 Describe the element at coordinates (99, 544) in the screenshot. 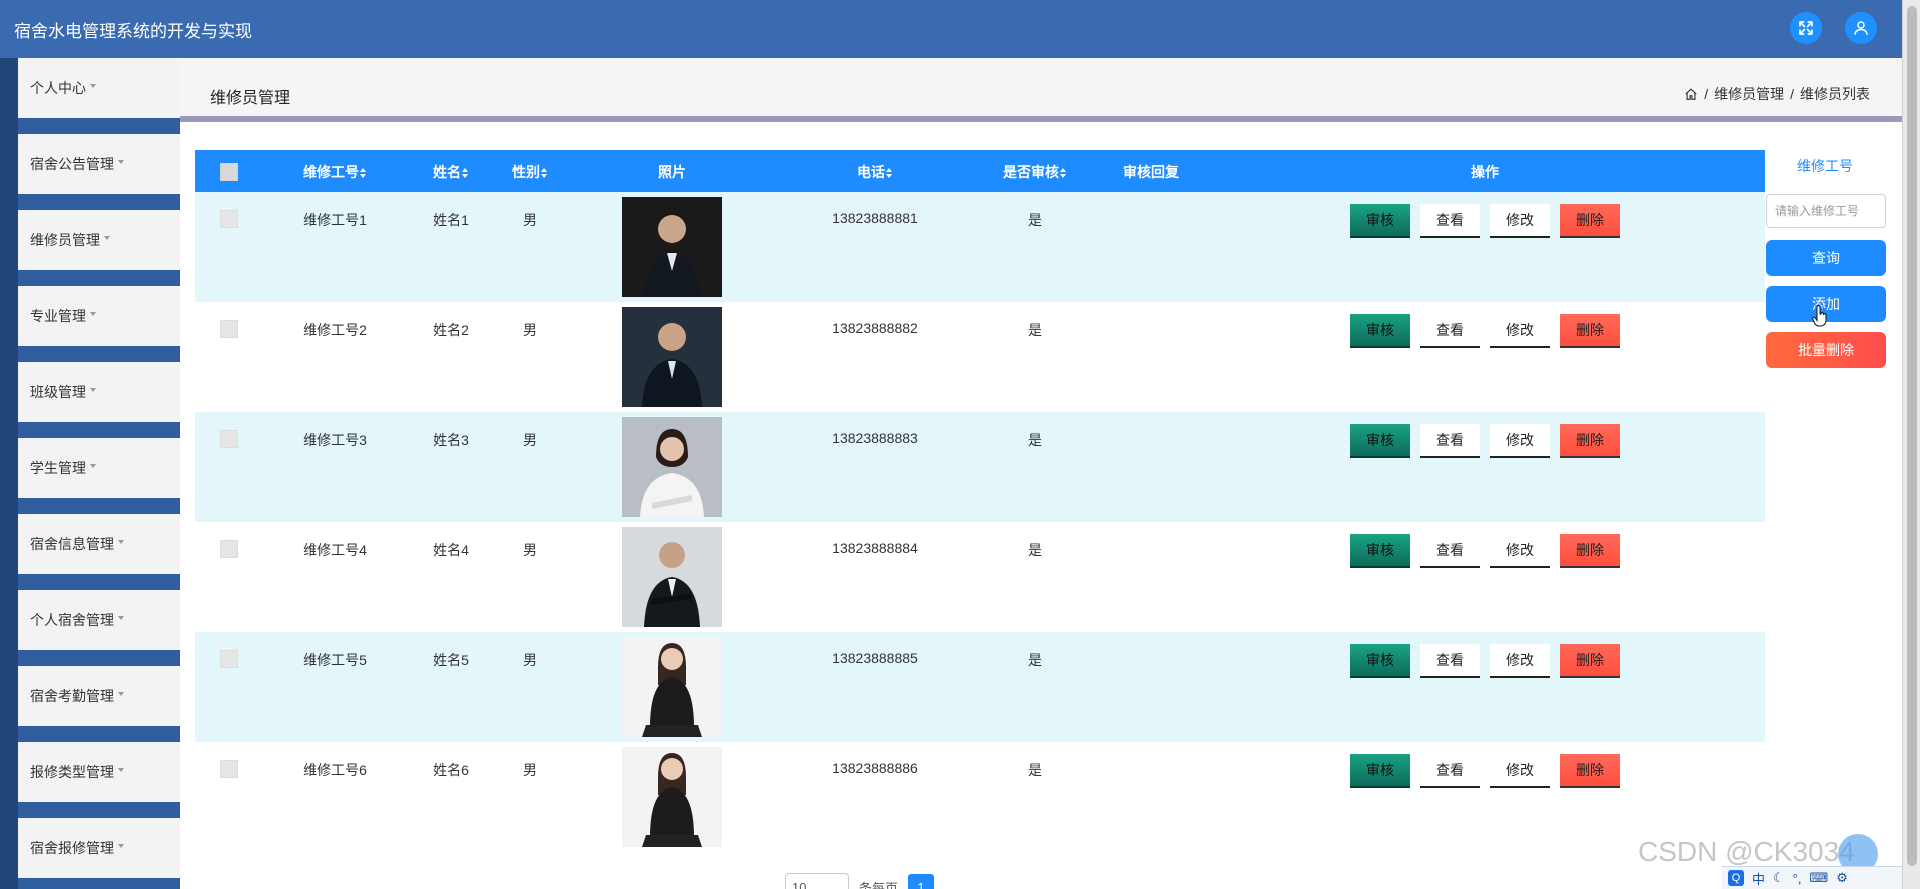

I see `sidebar-item-dorm-info: 宿舍信息管理` at that location.